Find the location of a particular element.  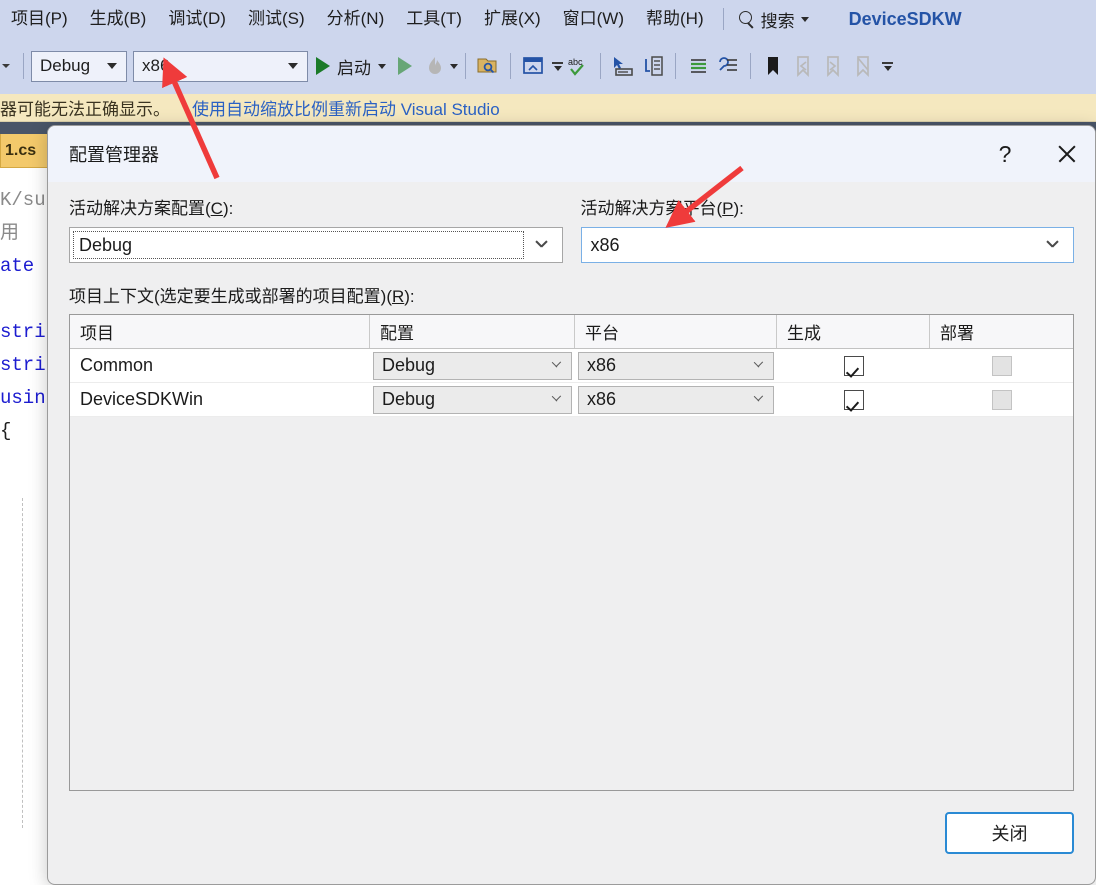

svg-text: abc is located at coordinates (575, 62).